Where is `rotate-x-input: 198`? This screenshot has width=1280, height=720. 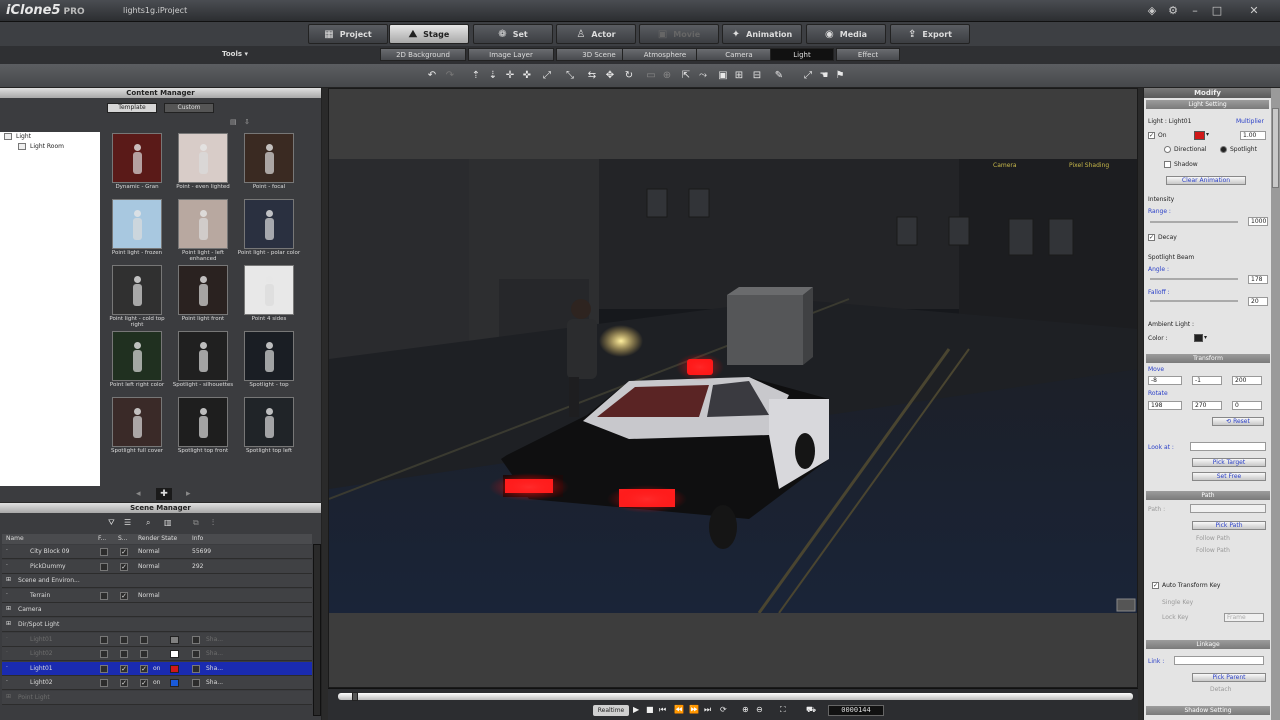
rotate-x-input: 198 is located at coordinates (1165, 405).